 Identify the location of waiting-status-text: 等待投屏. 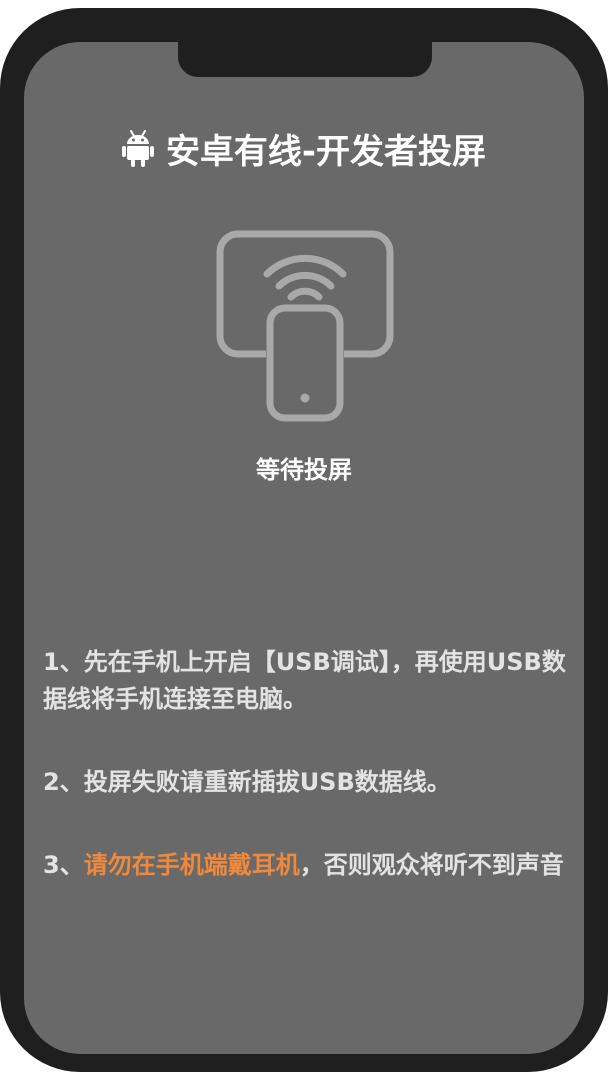
(304, 470).